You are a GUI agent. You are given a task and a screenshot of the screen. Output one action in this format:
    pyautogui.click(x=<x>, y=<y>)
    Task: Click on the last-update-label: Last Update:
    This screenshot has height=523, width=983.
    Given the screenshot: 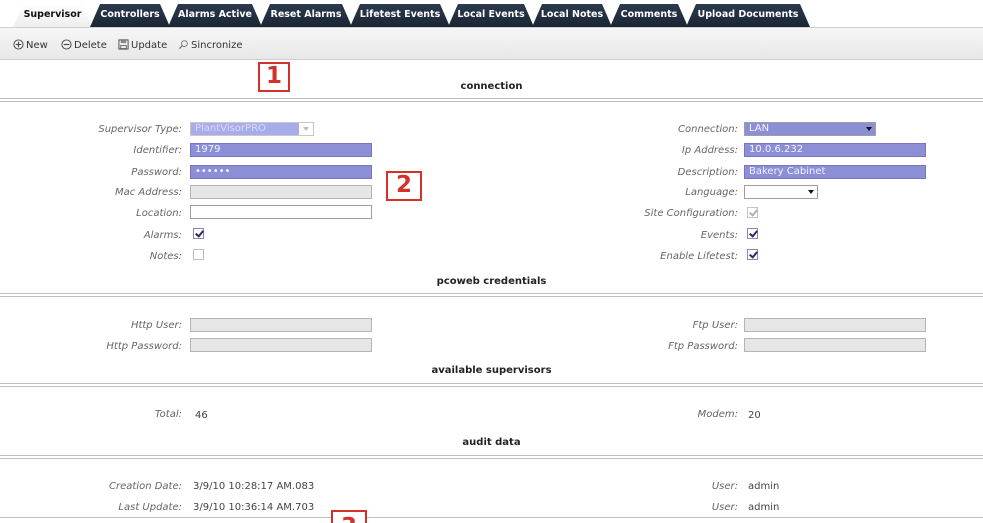 What is the action you would take?
    pyautogui.click(x=150, y=507)
    